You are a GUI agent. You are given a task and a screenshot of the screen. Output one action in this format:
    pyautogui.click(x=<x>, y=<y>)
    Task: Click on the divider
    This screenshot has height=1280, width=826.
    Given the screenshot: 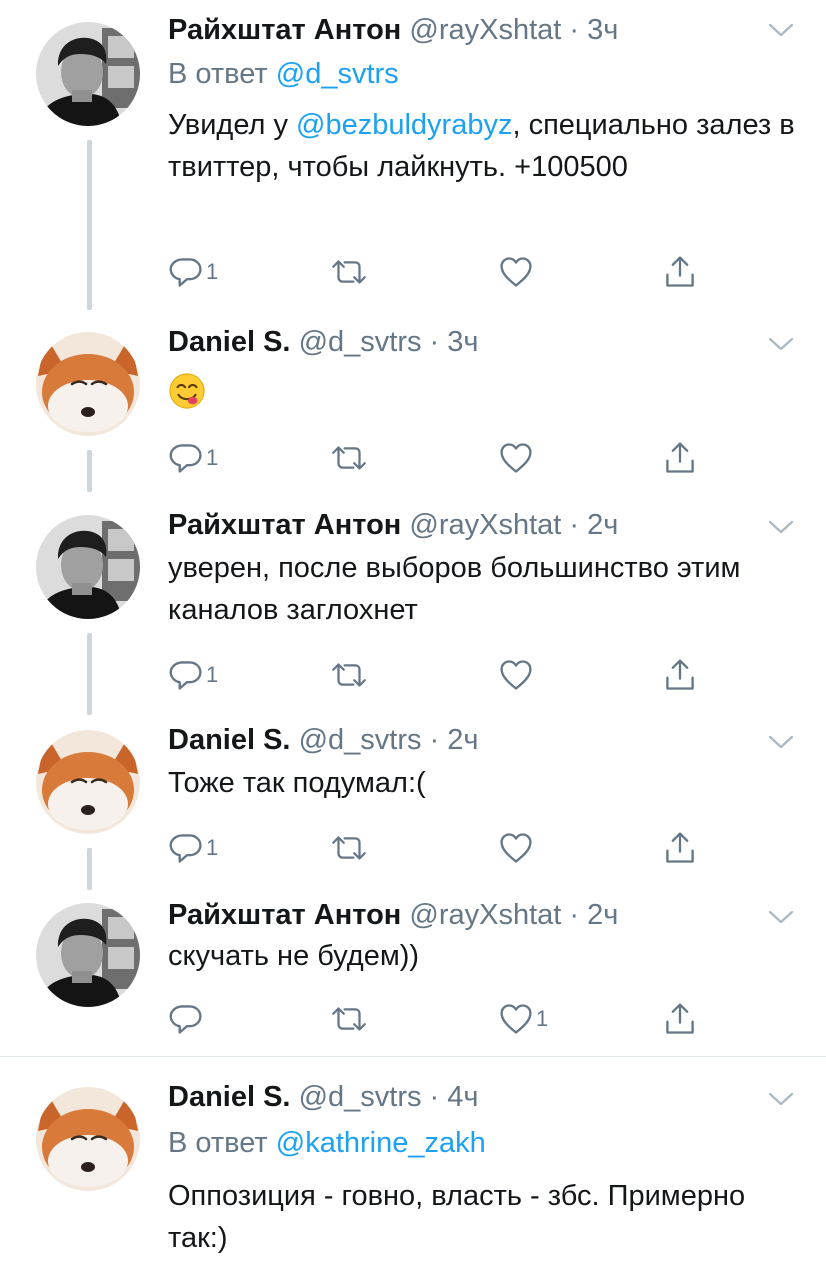 What is the action you would take?
    pyautogui.click(x=413, y=1056)
    